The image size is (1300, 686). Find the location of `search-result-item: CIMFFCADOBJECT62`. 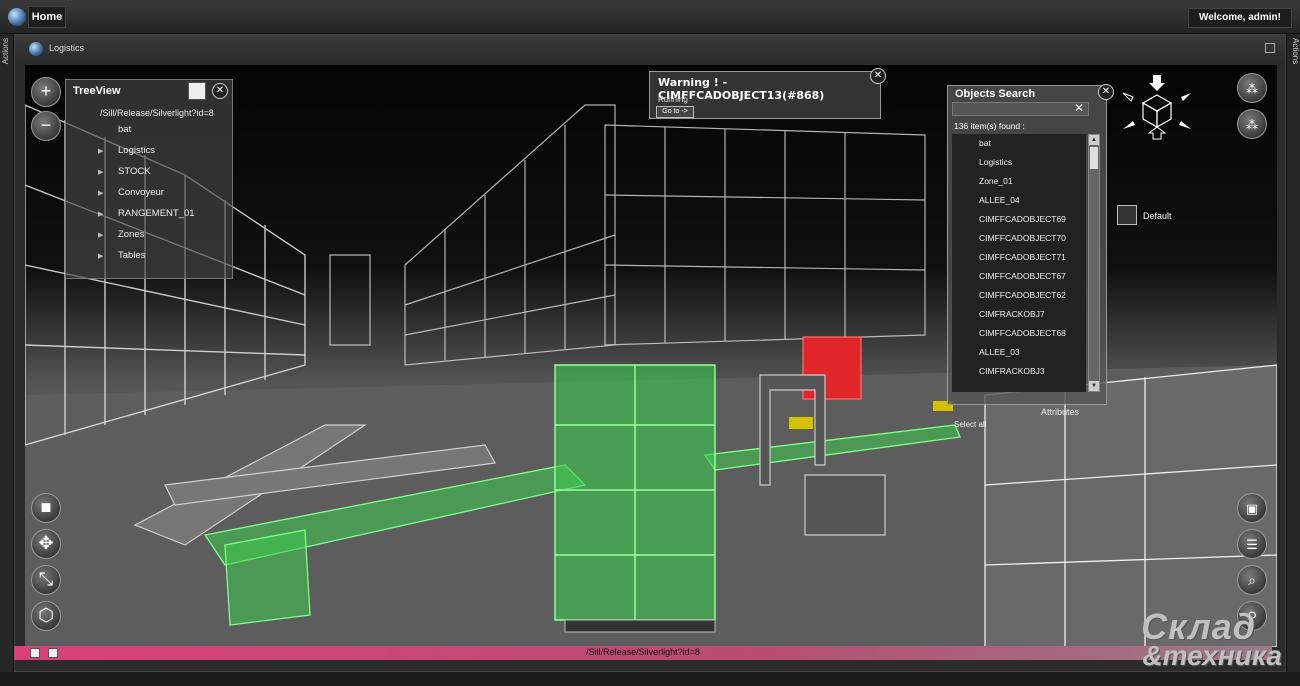

search-result-item: CIMFFCADOBJECT62 is located at coordinates (1019, 295).